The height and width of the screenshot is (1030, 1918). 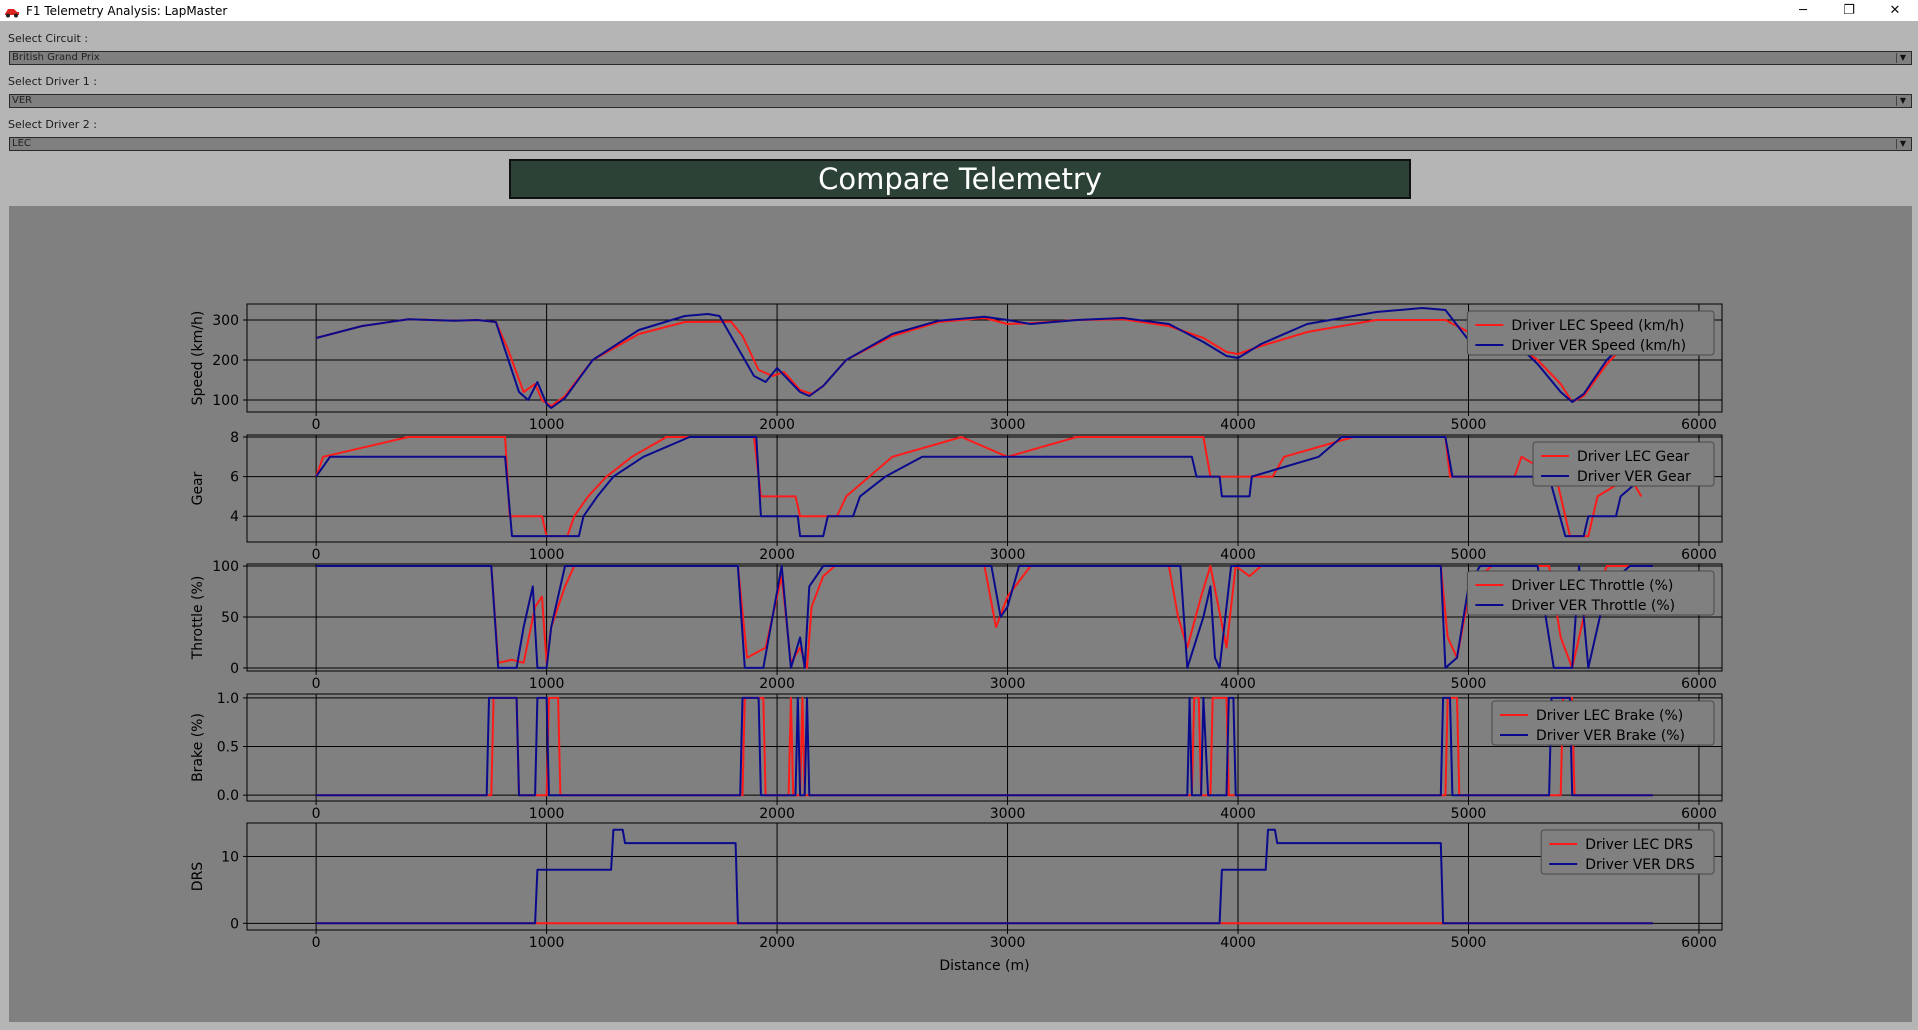 What do you see at coordinates (959, 10) in the screenshot?
I see `window-titlebar: F1 Telemetry Analysis: LapMaster ─ ❐ ✕` at bounding box center [959, 10].